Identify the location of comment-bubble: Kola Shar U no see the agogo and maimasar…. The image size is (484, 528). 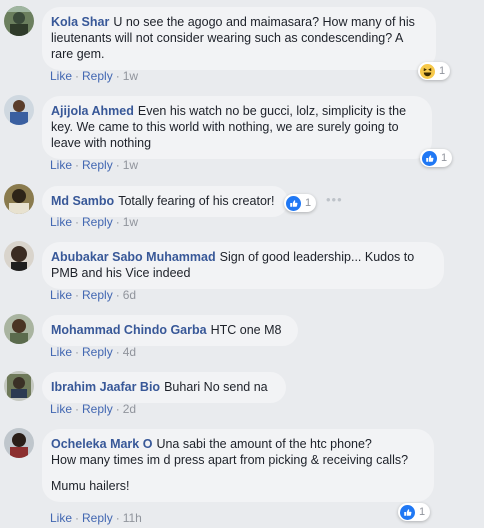
(239, 38).